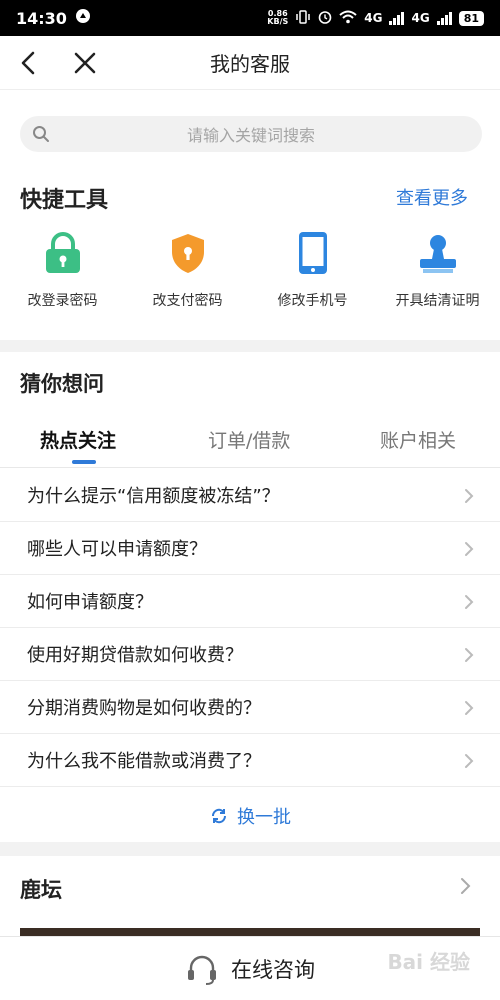 The height and width of the screenshot is (1000, 500). Describe the element at coordinates (420, 18) in the screenshot. I see `network-label-2: 4G` at that location.